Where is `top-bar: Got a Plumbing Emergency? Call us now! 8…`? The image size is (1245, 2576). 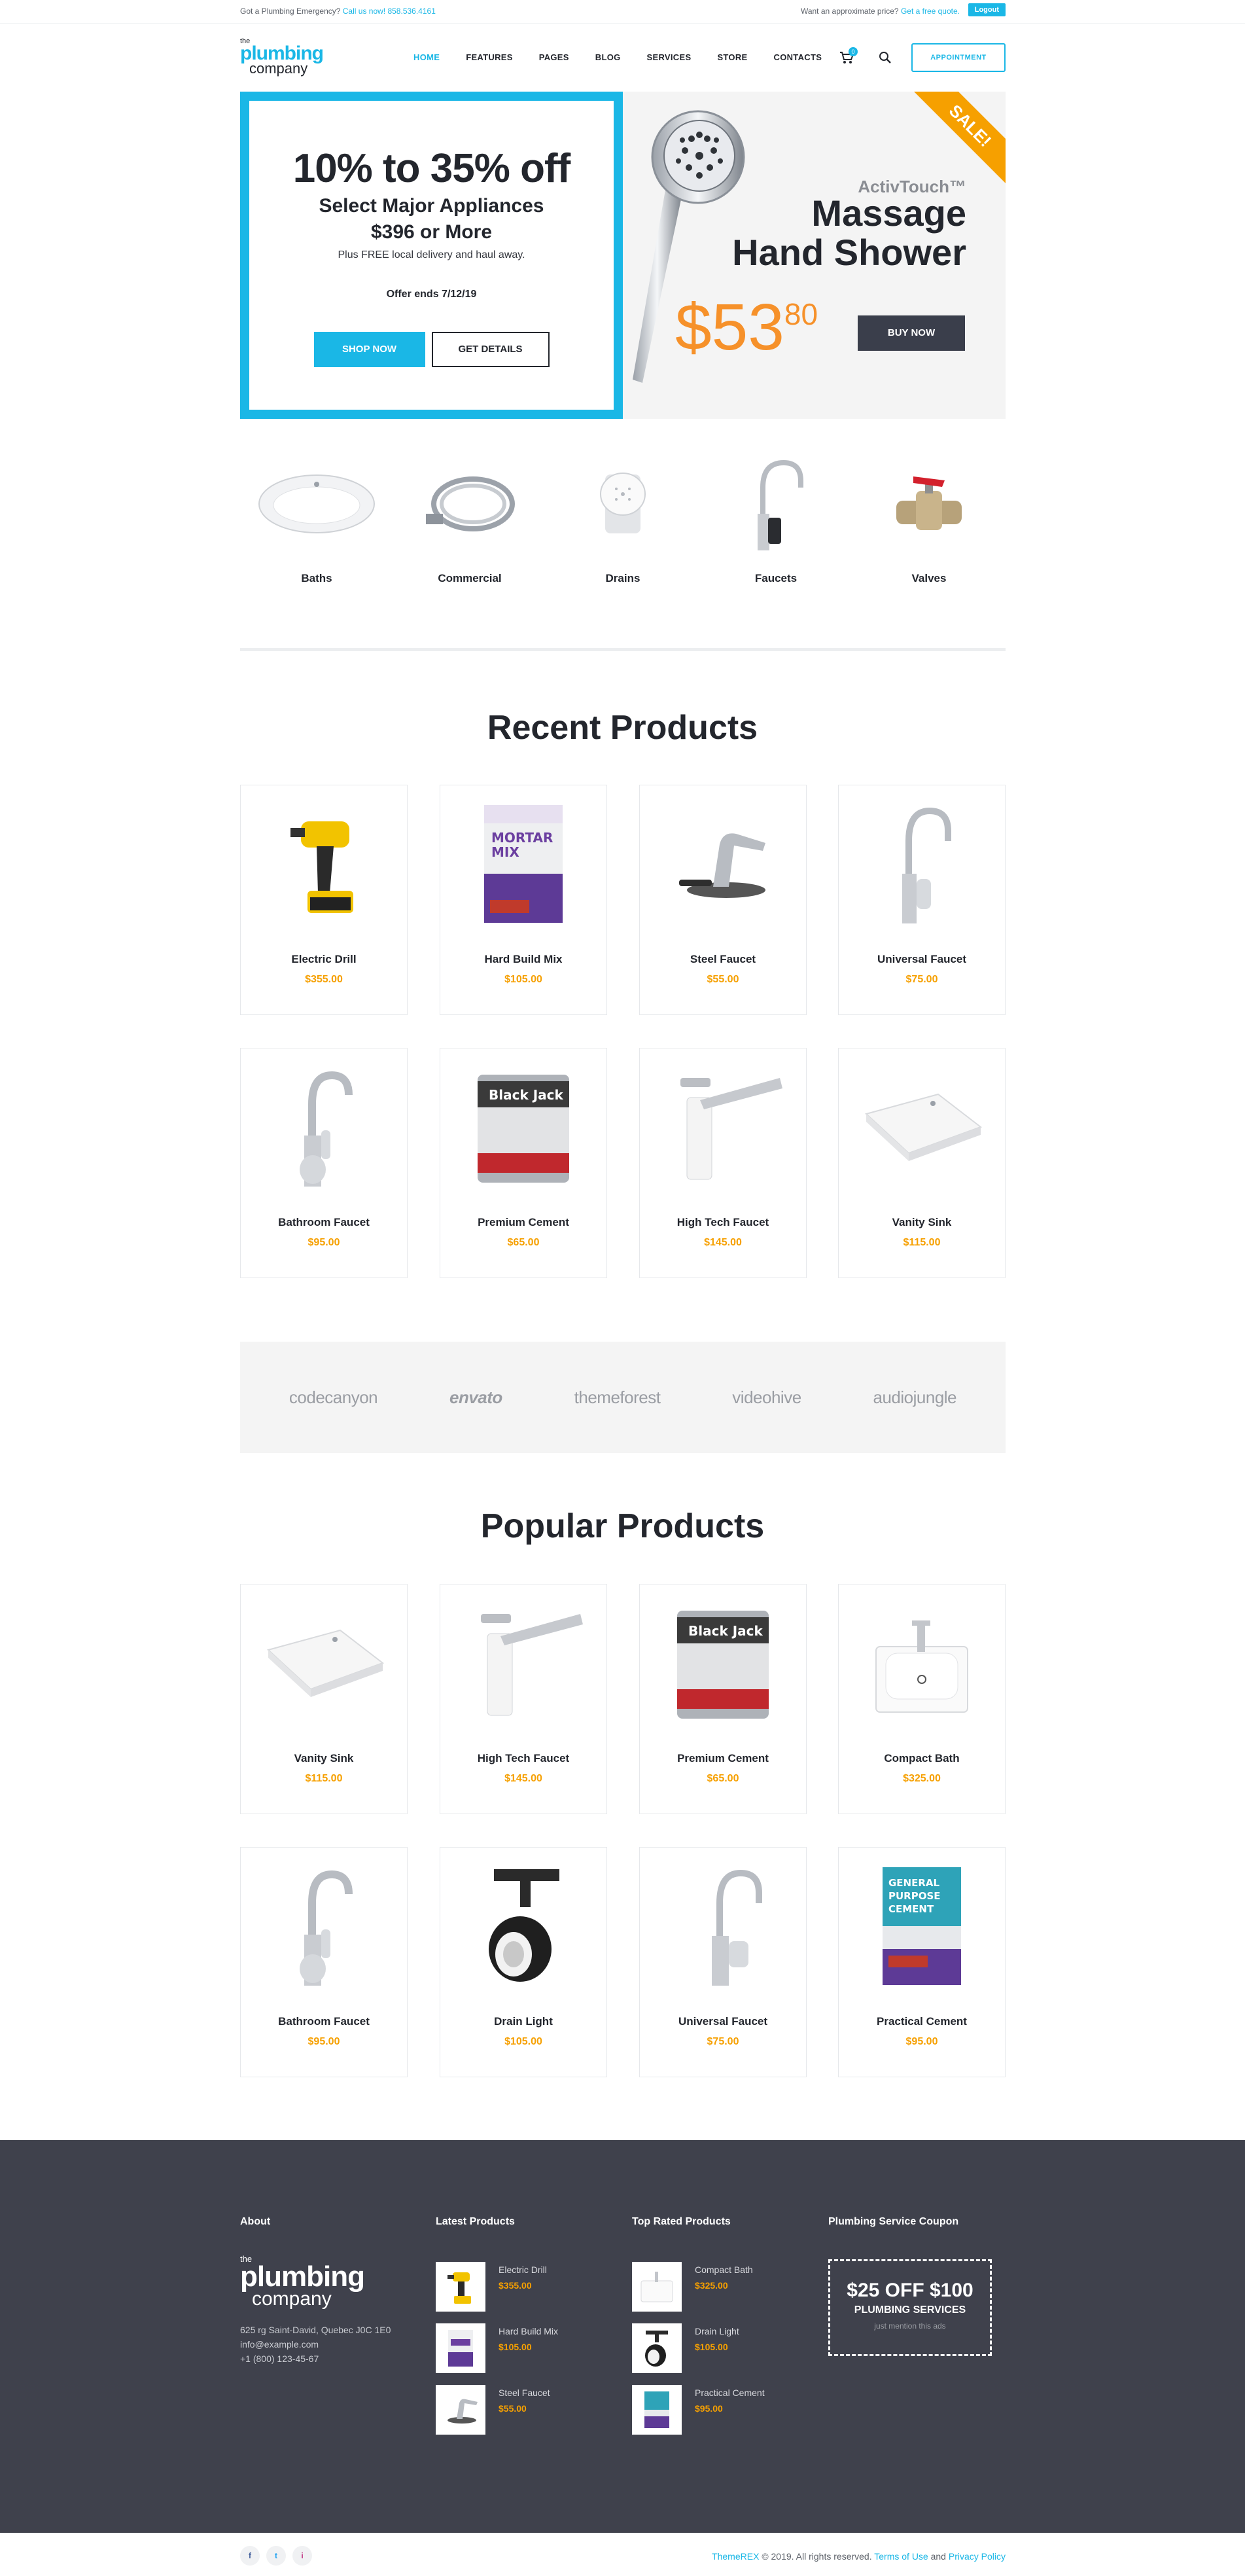
top-bar: Got a Plumbing Emergency? Call us now! 8… is located at coordinates (622, 12).